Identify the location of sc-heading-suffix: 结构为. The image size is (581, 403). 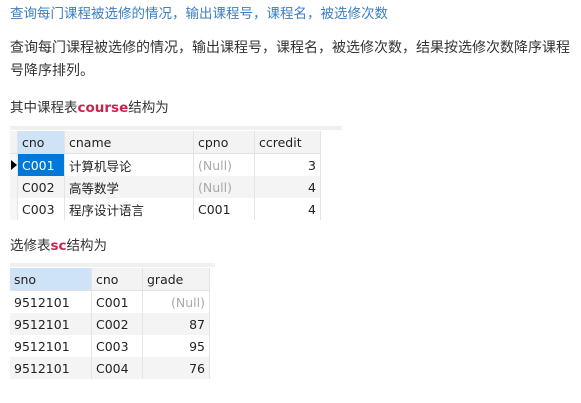
(87, 246).